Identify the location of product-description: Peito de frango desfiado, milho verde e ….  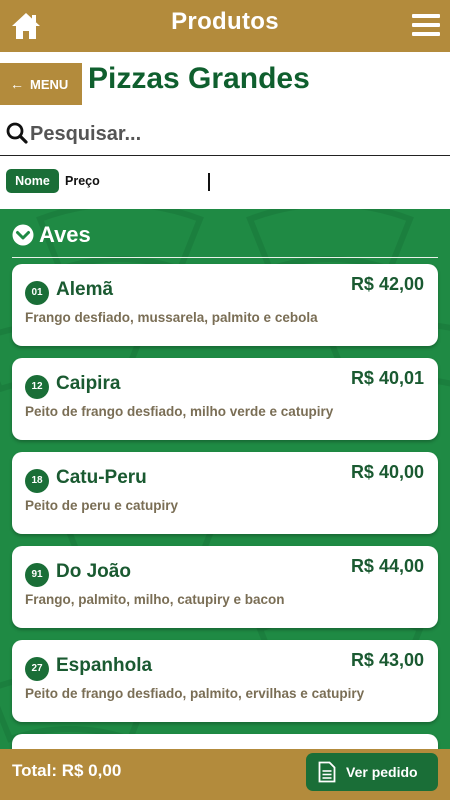
(179, 411).